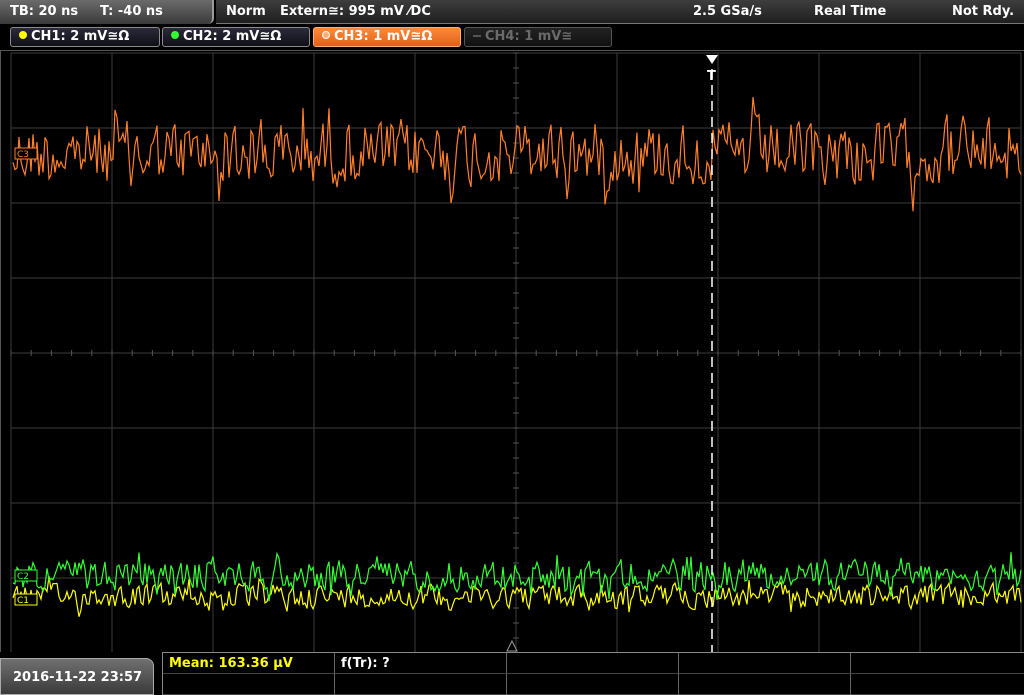  I want to click on ch2-marker-label: C2, so click(23, 577).